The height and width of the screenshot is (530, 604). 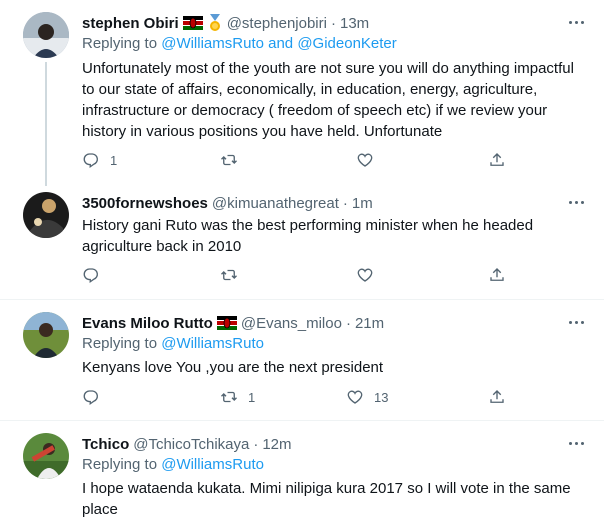 What do you see at coordinates (237, 397) in the screenshot?
I see `retweet-button: 1` at bounding box center [237, 397].